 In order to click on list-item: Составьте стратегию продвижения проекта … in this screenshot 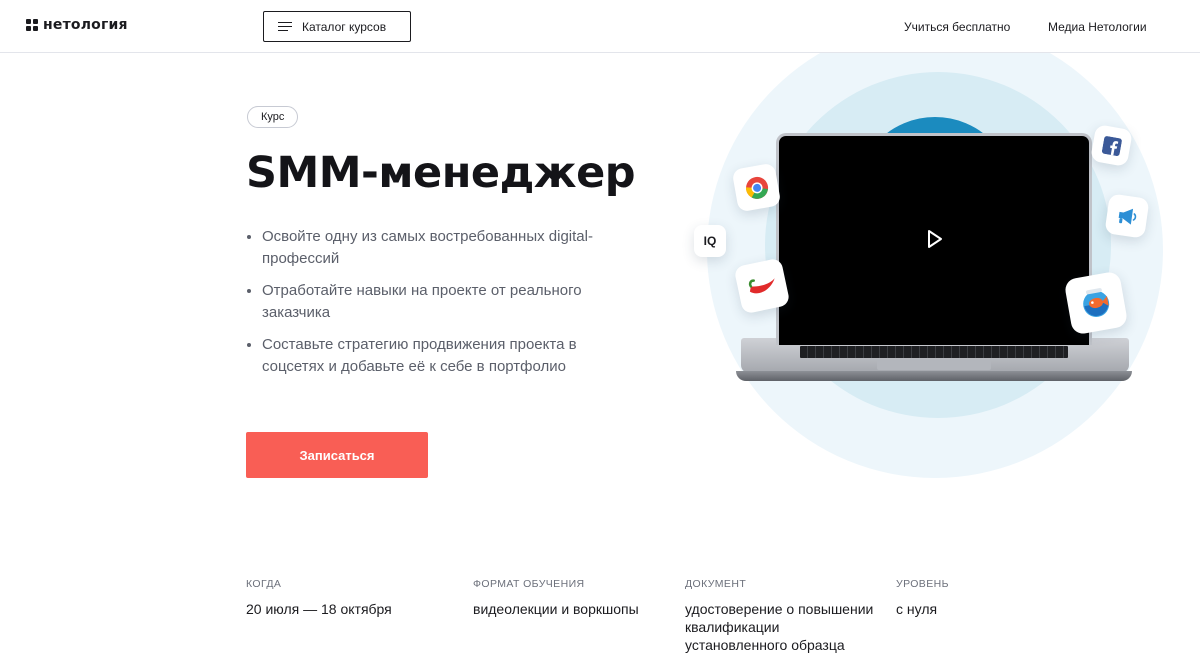, I will do `click(441, 356)`.